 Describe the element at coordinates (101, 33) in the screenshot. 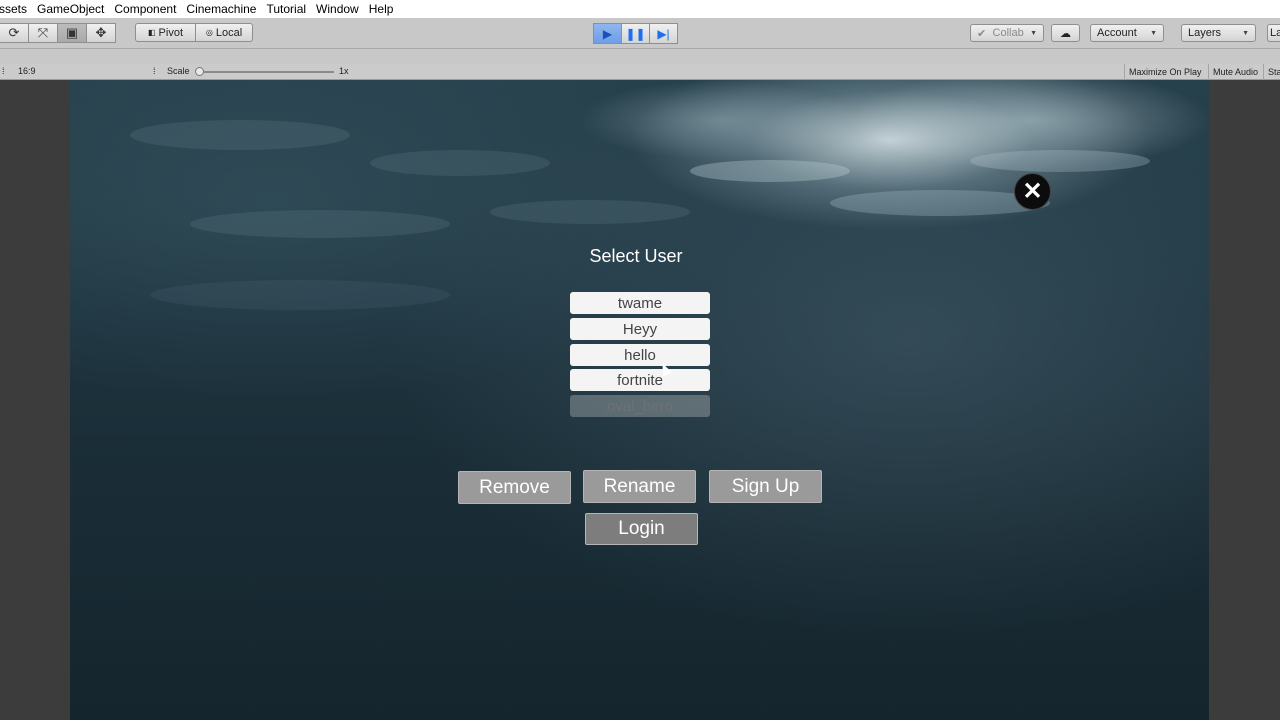

I see `transform-tool-icon: ✥` at that location.